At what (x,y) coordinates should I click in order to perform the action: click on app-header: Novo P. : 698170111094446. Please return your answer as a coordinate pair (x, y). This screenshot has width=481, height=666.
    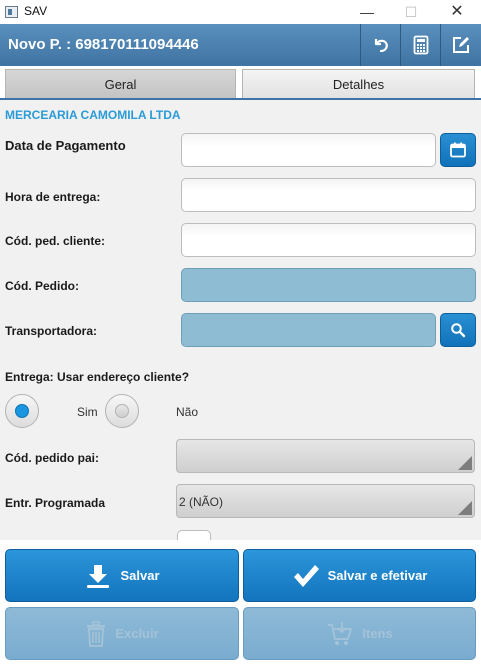
    Looking at the image, I should click on (240, 45).